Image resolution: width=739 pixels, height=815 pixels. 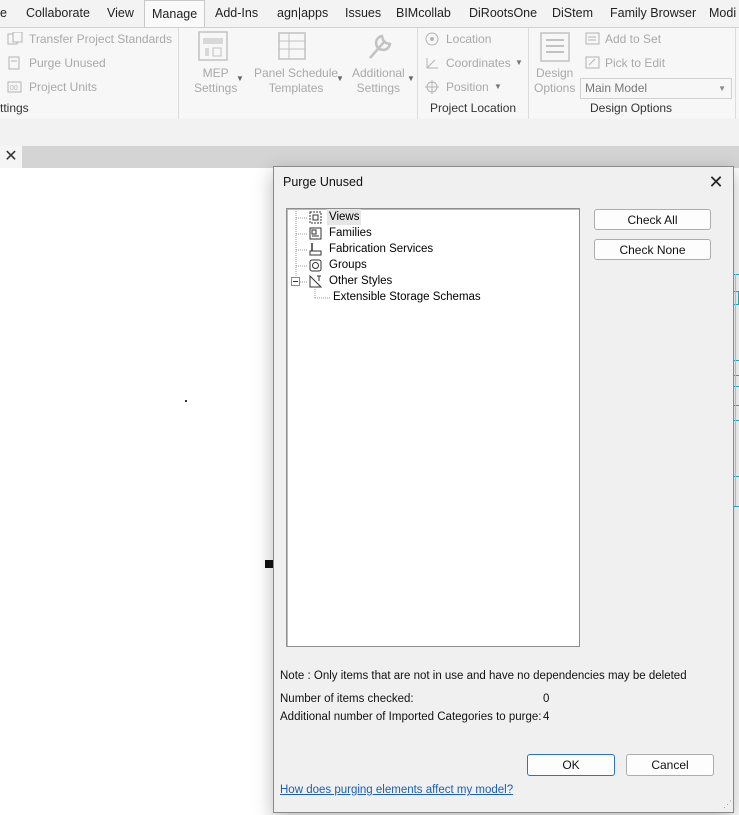 I want to click on location-button: Location, so click(x=468, y=39).